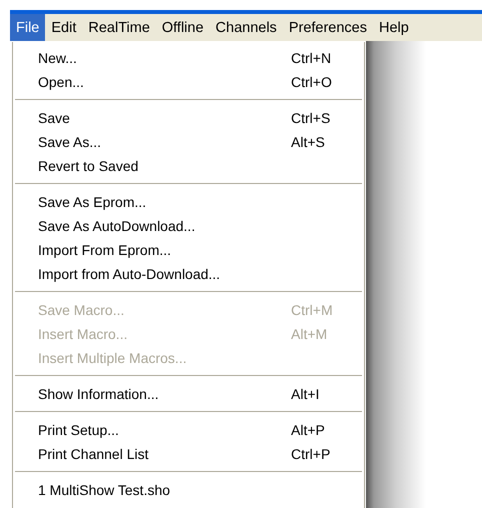  I want to click on menu-entry: Print Setup... Alt+P, so click(188, 430).